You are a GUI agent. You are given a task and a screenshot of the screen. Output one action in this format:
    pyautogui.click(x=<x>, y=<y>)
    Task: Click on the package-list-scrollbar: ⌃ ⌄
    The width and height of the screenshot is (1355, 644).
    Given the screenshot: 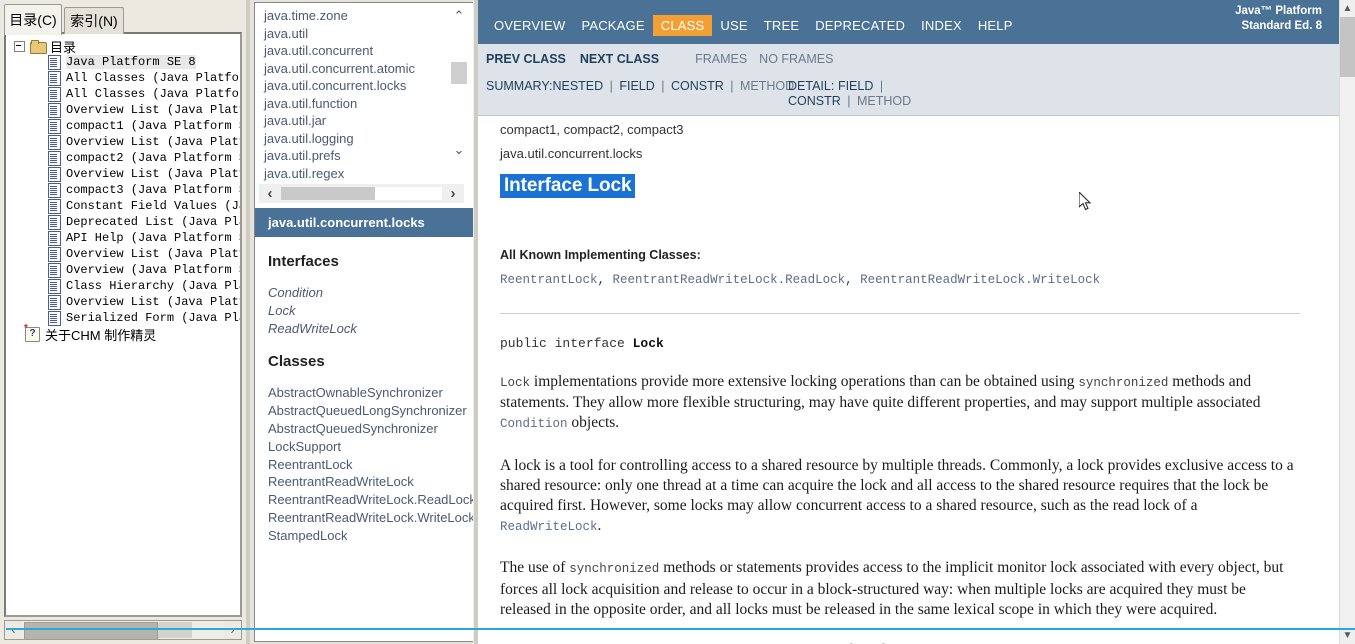 What is the action you would take?
    pyautogui.click(x=459, y=83)
    